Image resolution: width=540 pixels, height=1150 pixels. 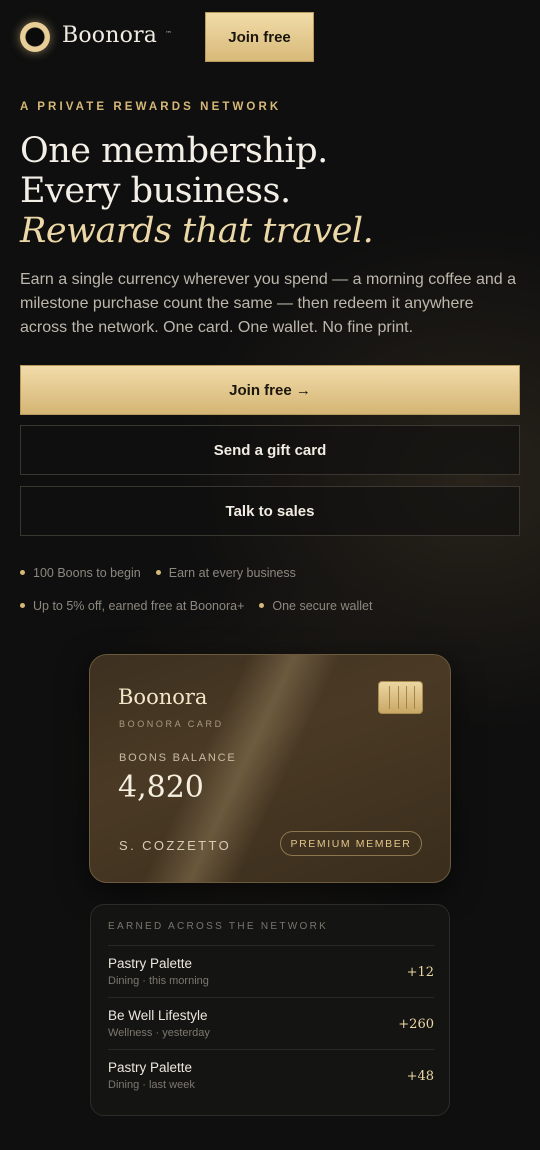 What do you see at coordinates (159, 1033) in the screenshot?
I see `activity-meta: Wellness · yesterday` at bounding box center [159, 1033].